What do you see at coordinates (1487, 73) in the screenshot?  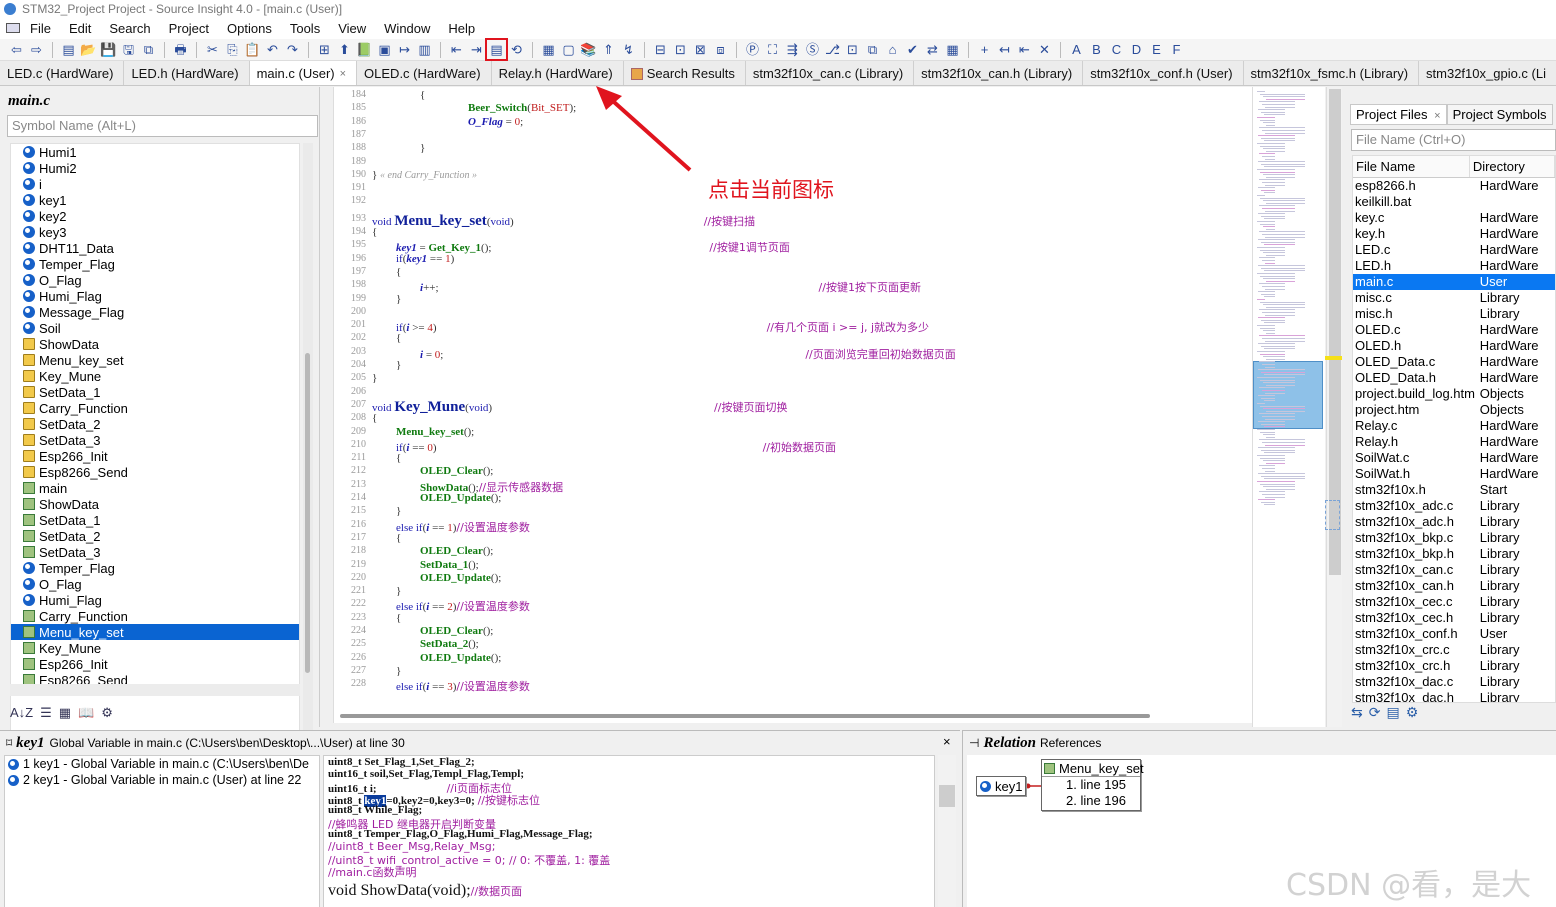 I see `tab-stm32f10x-gpio-c-li: stm32f10x_gpio.c (Li` at bounding box center [1487, 73].